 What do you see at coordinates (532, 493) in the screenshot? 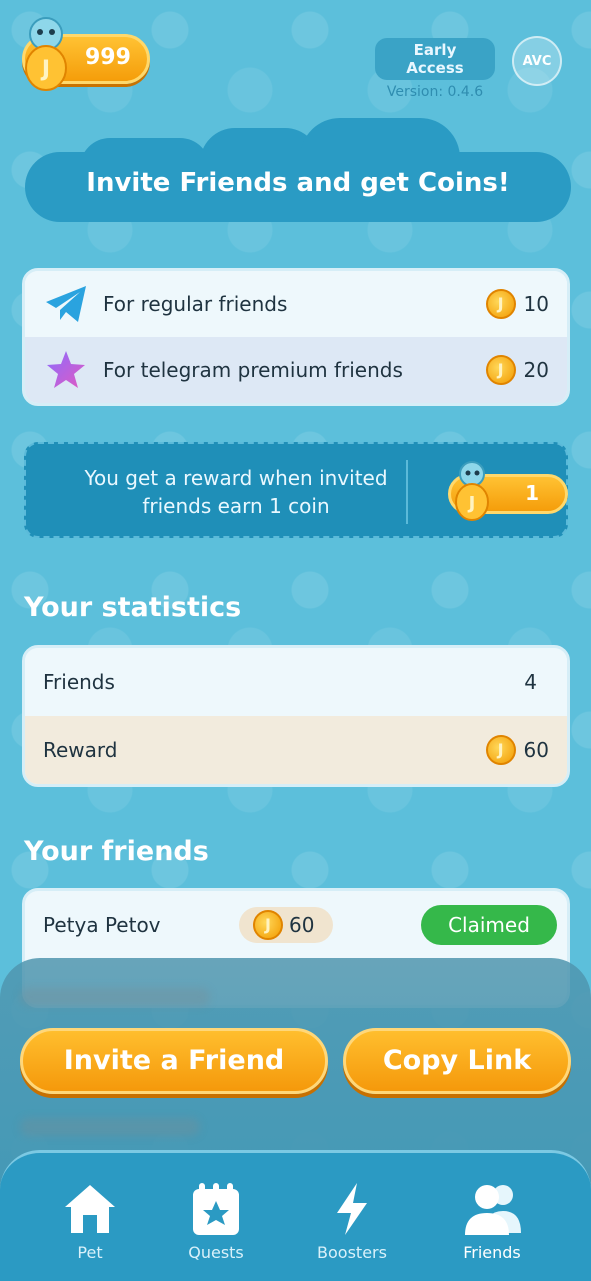
I see `reward-banner-amount: 1` at bounding box center [532, 493].